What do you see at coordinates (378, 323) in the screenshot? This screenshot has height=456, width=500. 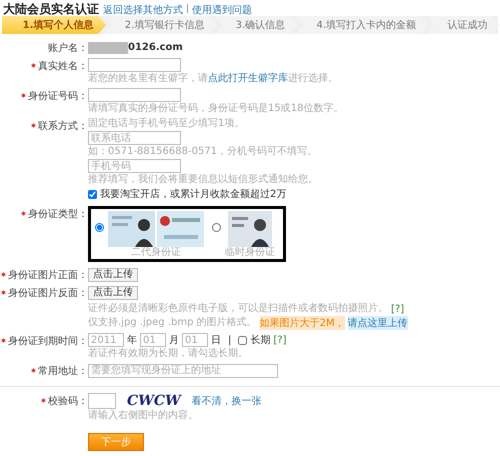 I see `upload-link: 请点这里上传` at bounding box center [378, 323].